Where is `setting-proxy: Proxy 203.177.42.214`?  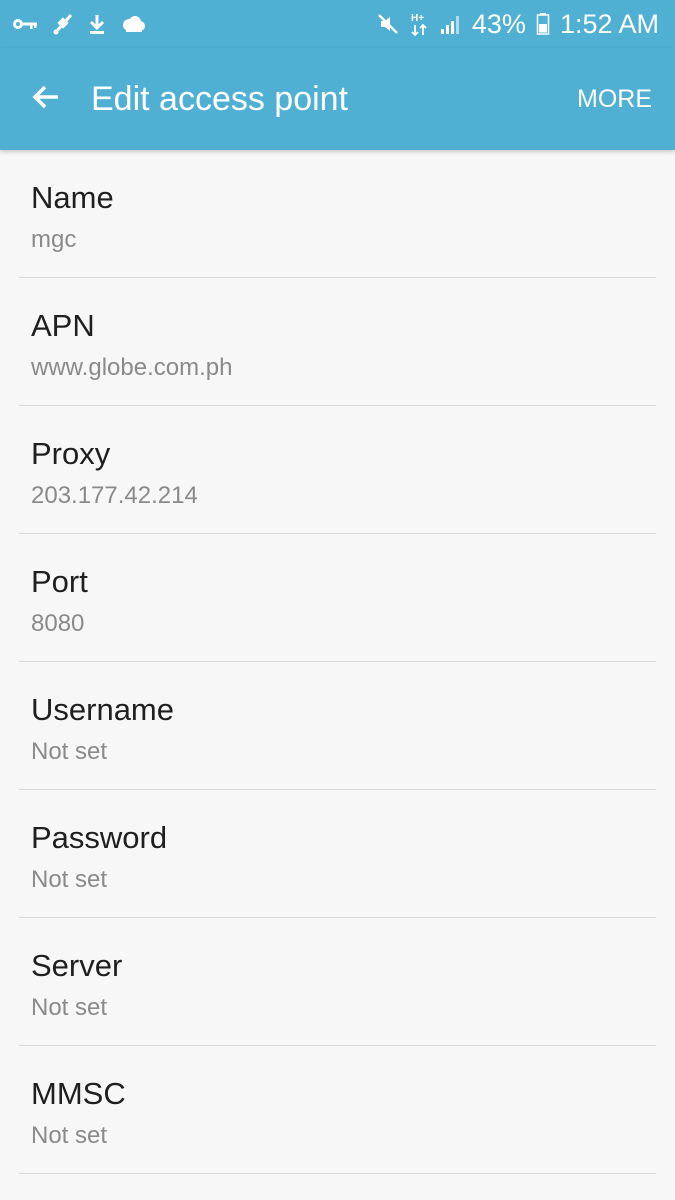 setting-proxy: Proxy 203.177.42.214 is located at coordinates (337, 470).